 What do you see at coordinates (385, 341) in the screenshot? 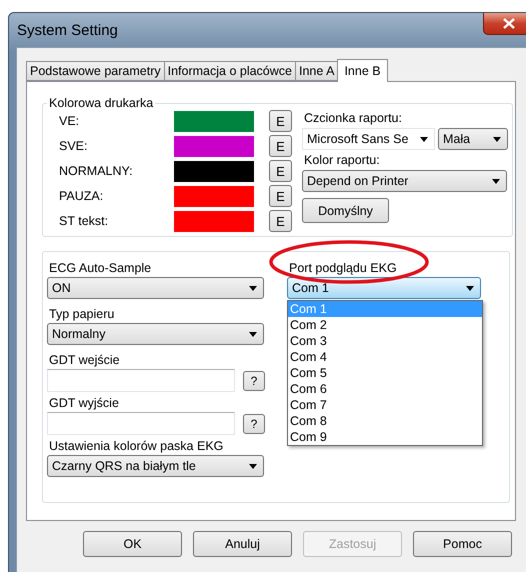
I see `list-option: Com 3` at bounding box center [385, 341].